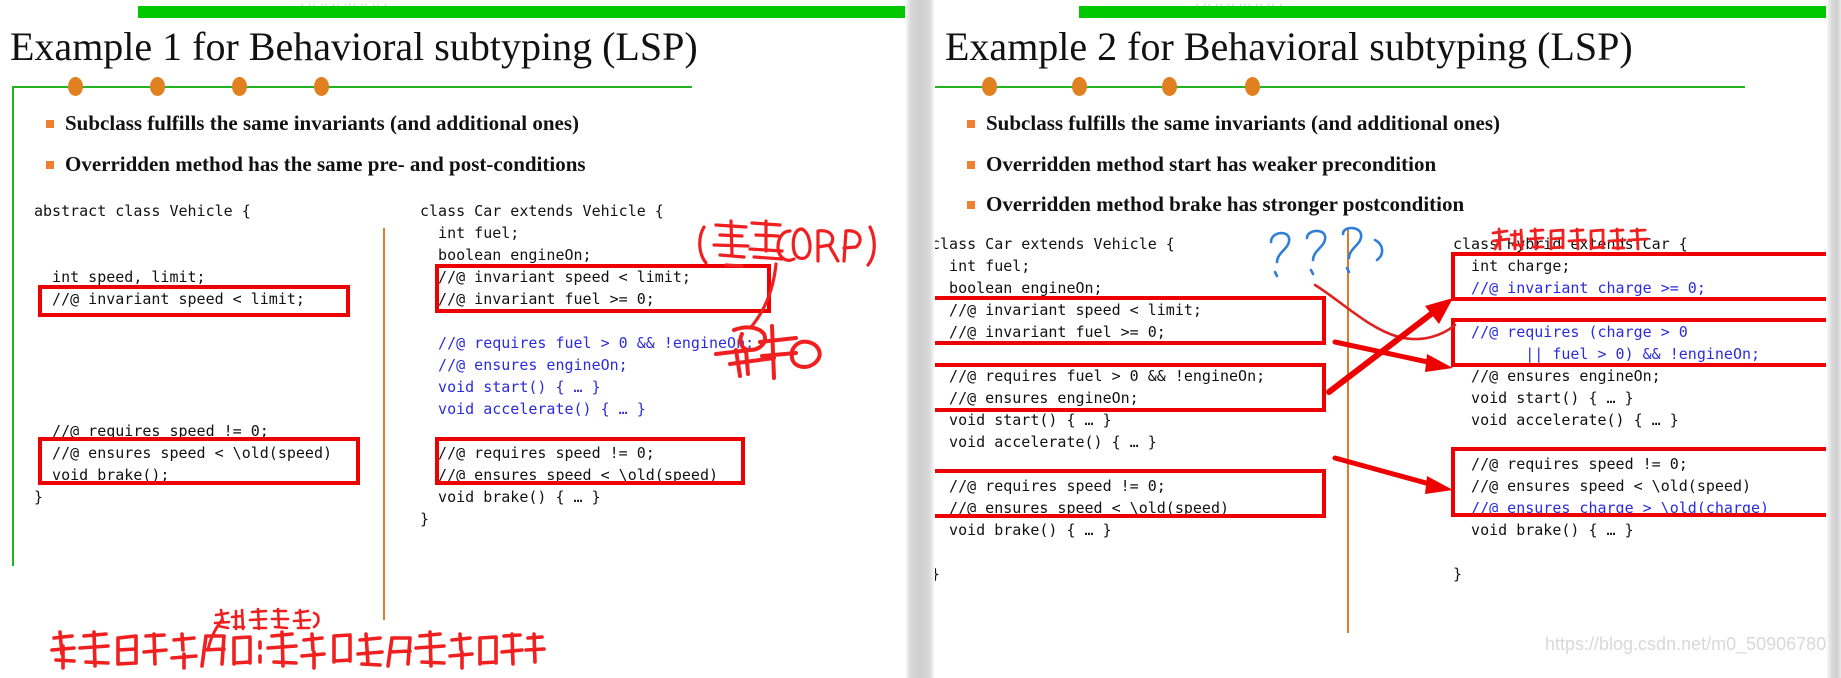  Describe the element at coordinates (1385, 312) in the screenshot. I see `ink-leader-curve` at that location.